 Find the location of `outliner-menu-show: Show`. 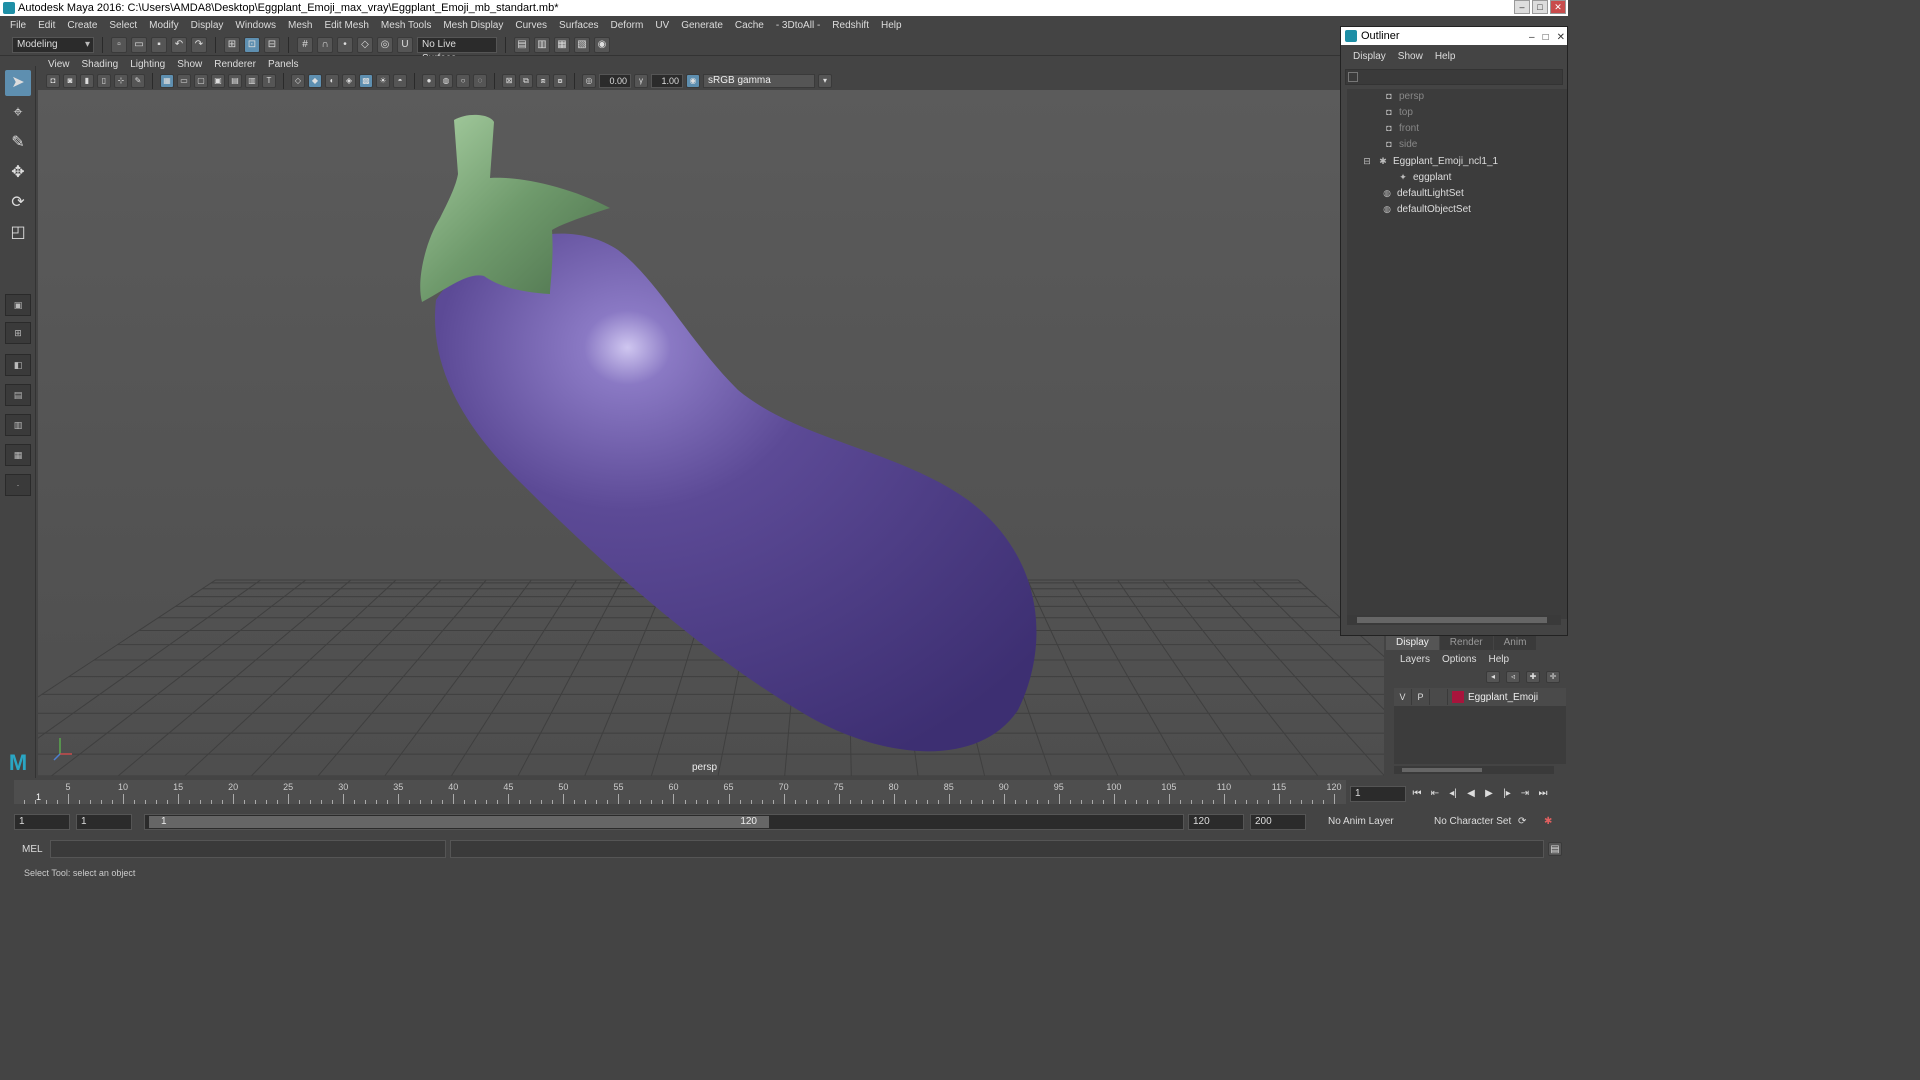

outliner-menu-show: Show is located at coordinates (1410, 56).